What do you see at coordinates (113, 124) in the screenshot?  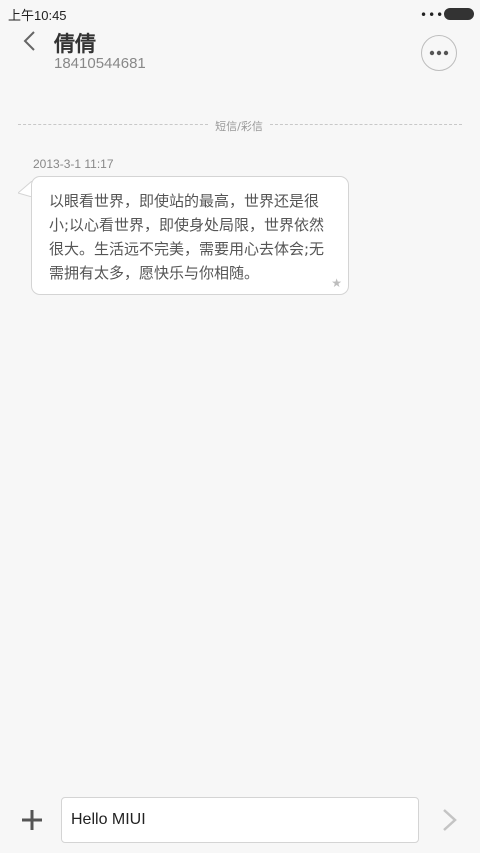 I see `divider-left` at bounding box center [113, 124].